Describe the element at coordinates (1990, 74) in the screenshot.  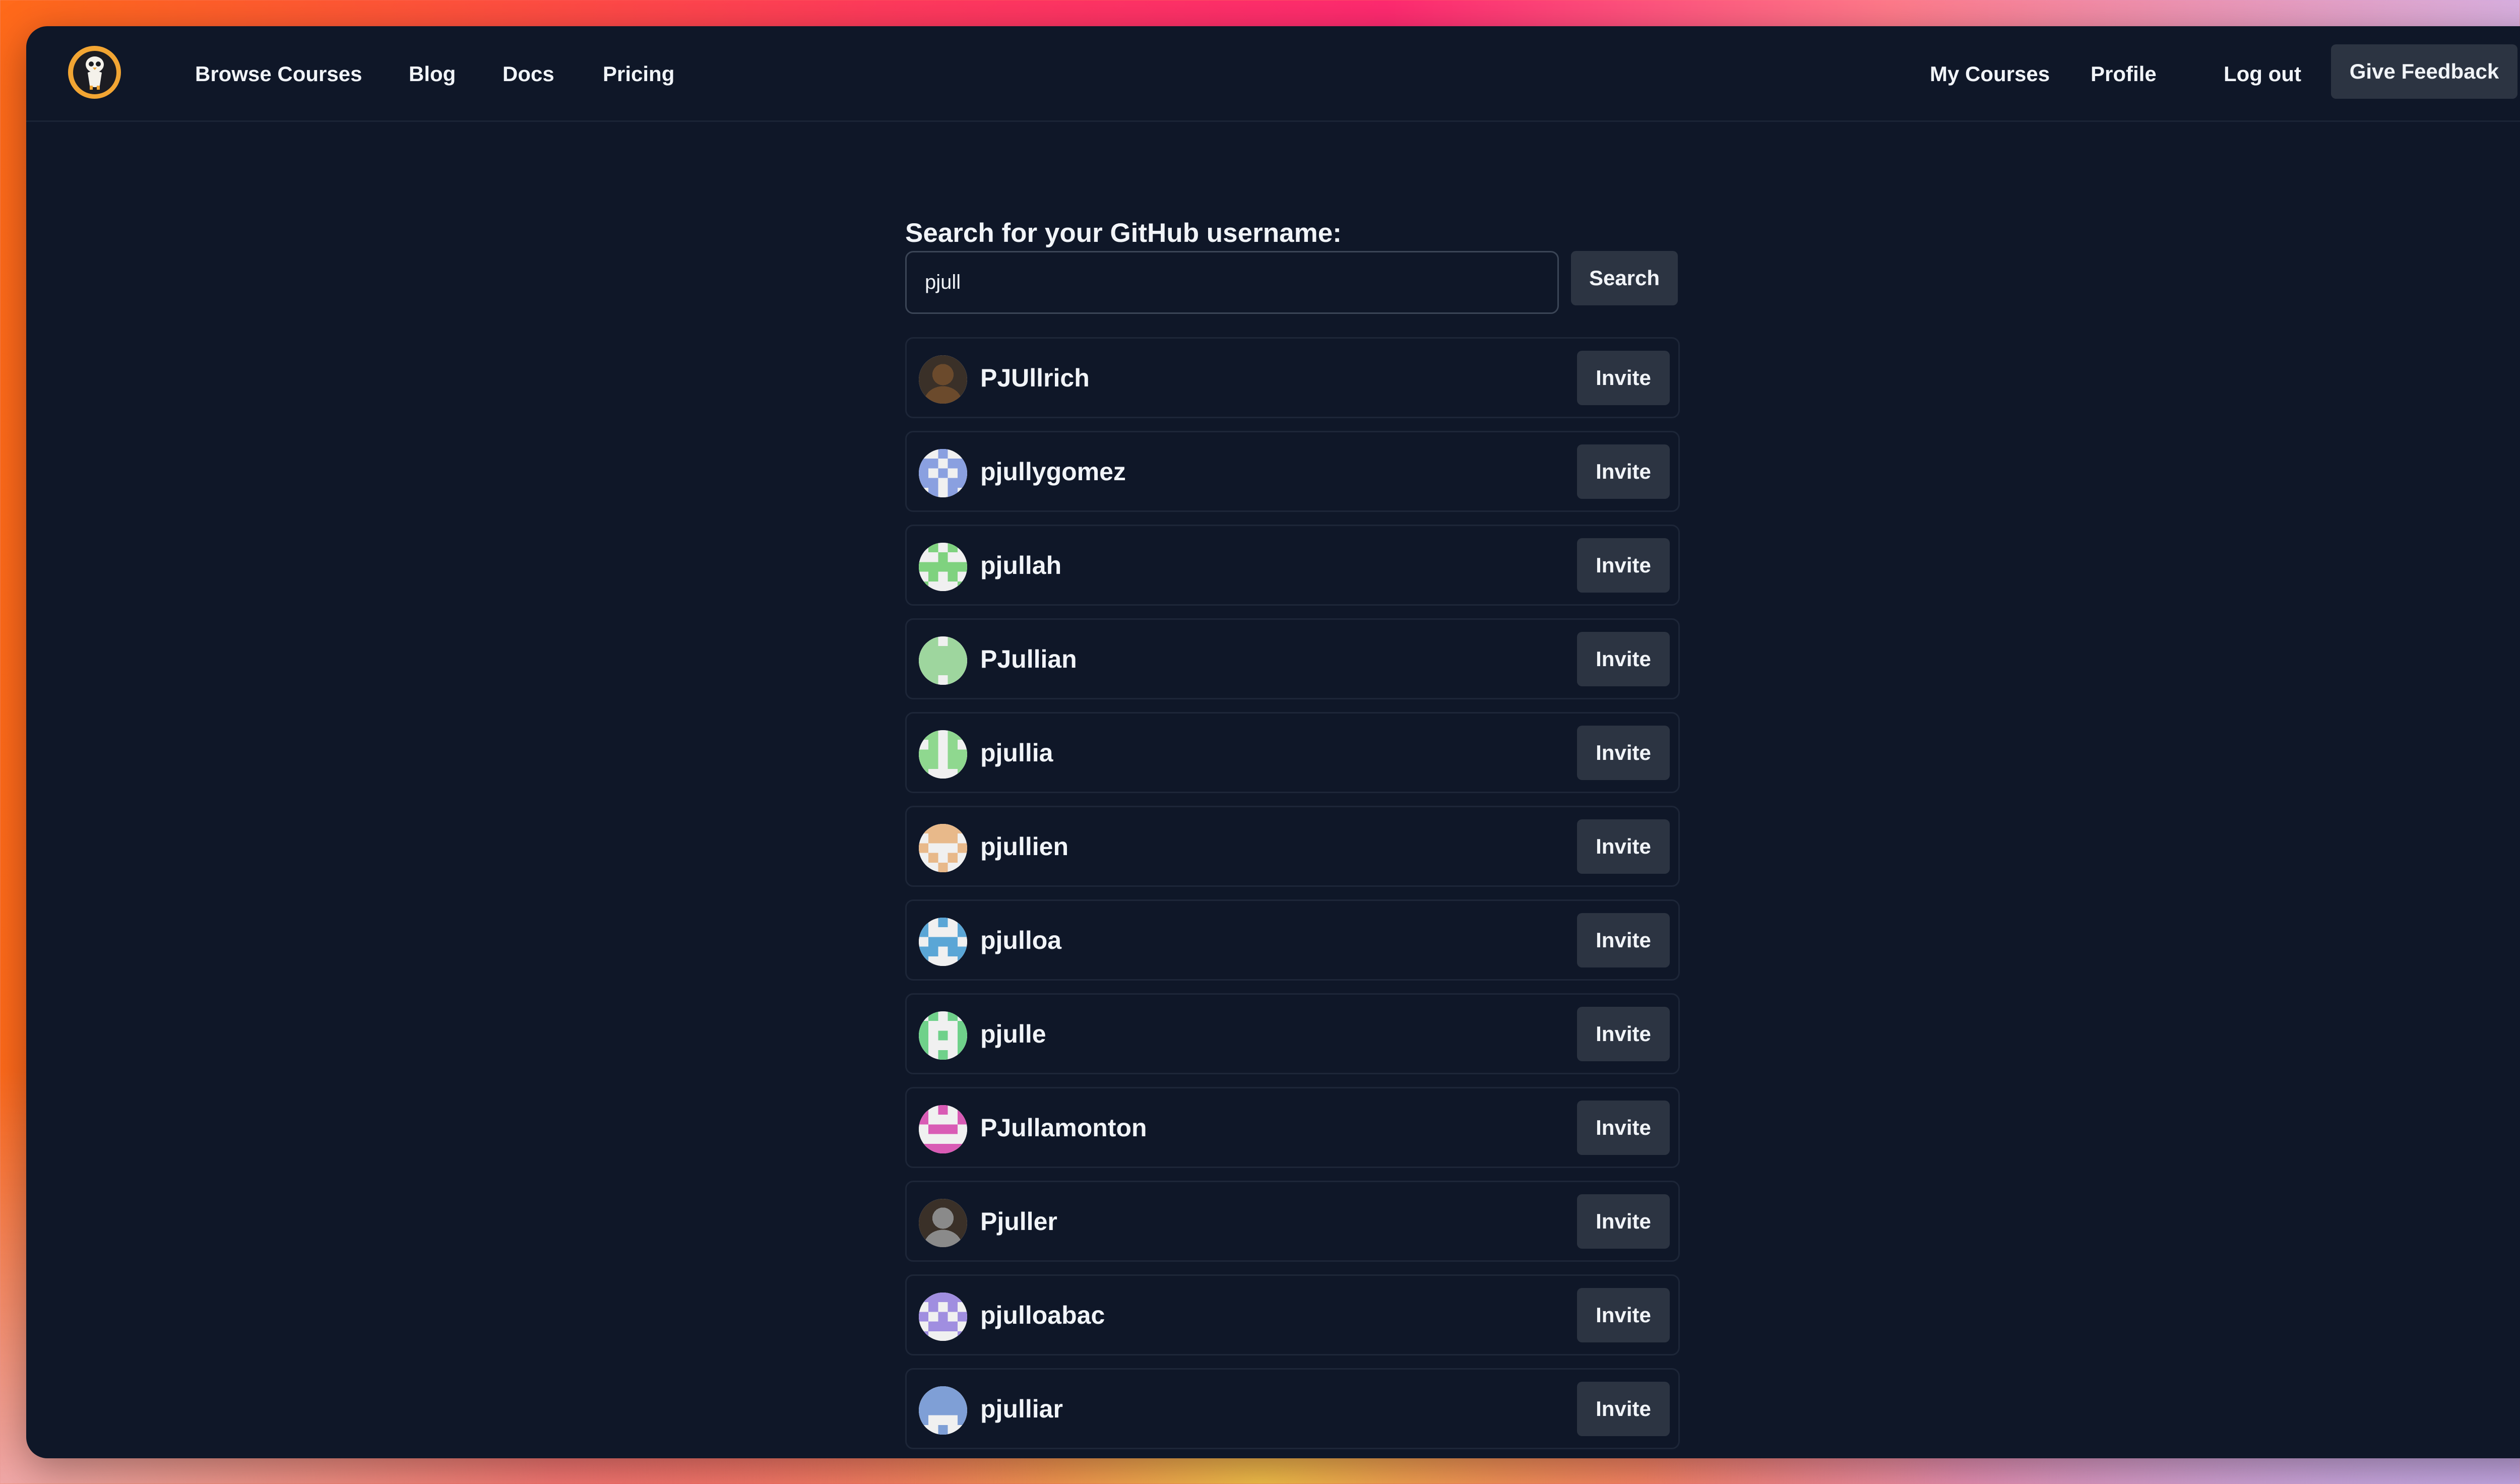
I see `nav-my-courses: My Courses` at that location.